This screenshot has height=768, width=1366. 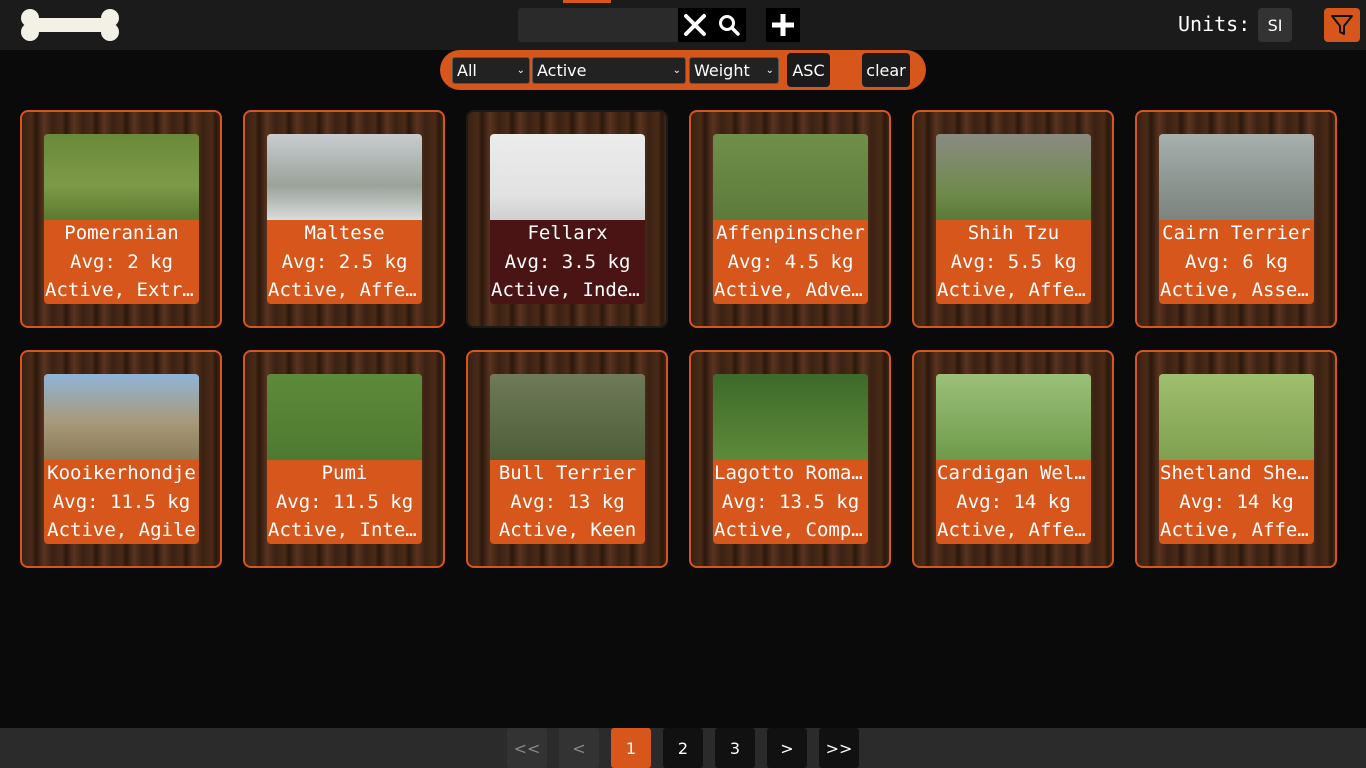 I want to click on breed-name: Cardigan Welsh Corgi, so click(x=1014, y=473).